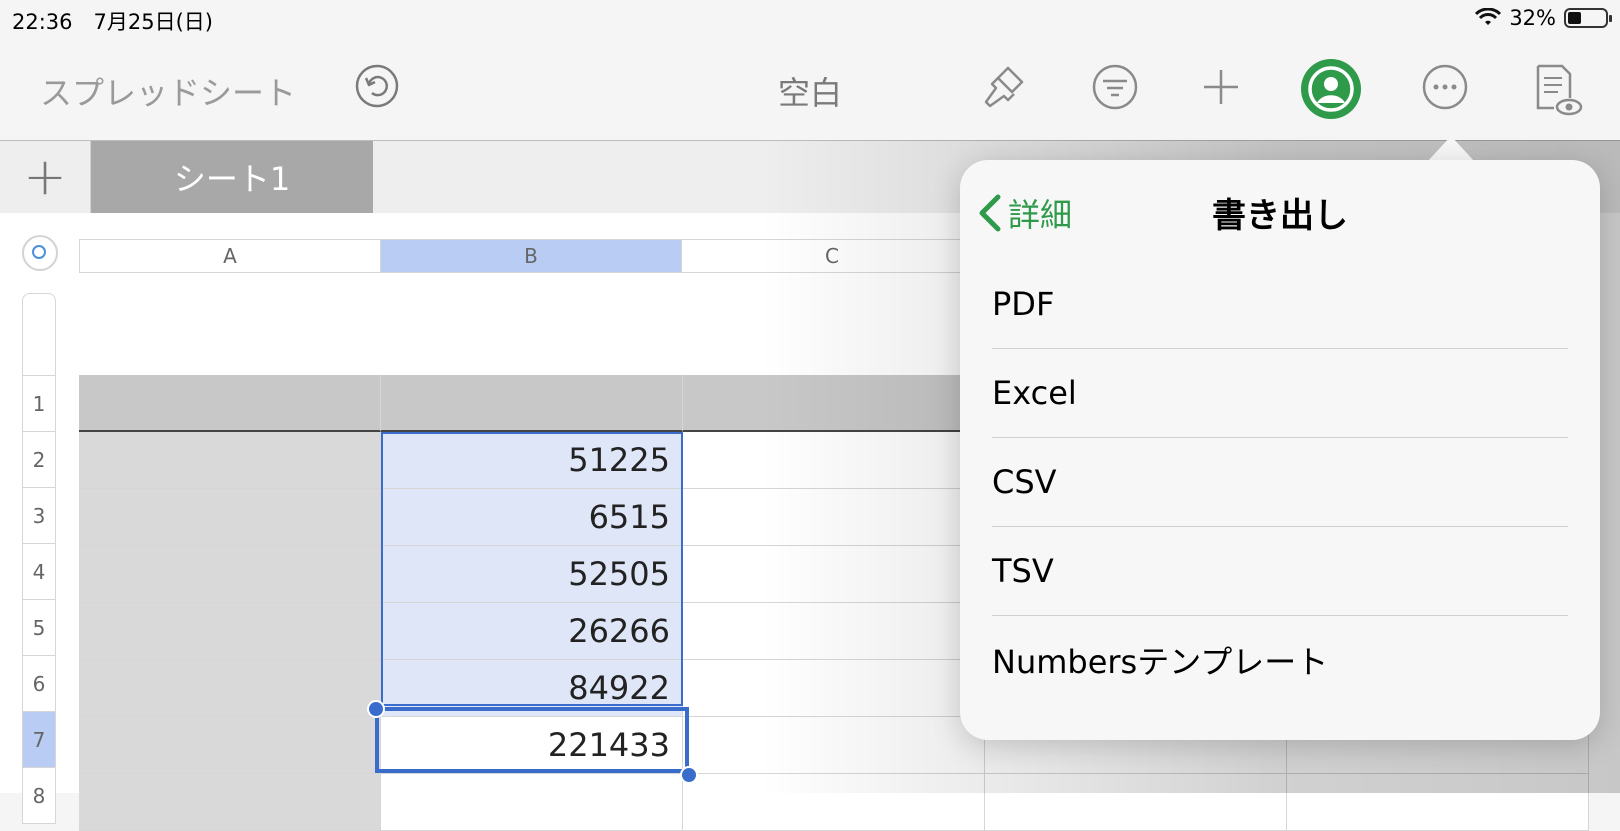 The image size is (1620, 831). Describe the element at coordinates (532, 745) in the screenshot. I see `cell-b7-active: 221433` at that location.